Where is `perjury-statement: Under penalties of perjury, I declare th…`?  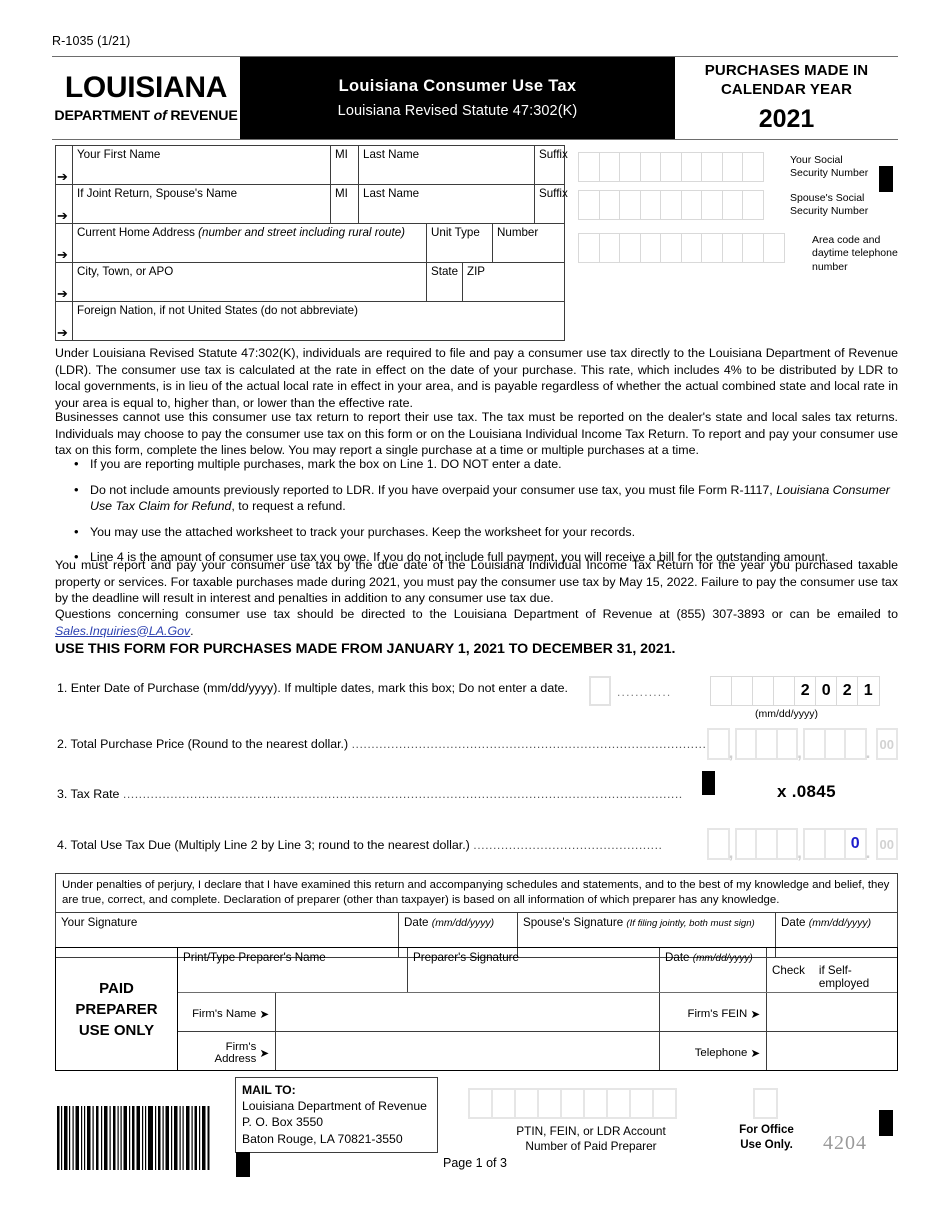 perjury-statement: Under penalties of perjury, I declare th… is located at coordinates (476, 893).